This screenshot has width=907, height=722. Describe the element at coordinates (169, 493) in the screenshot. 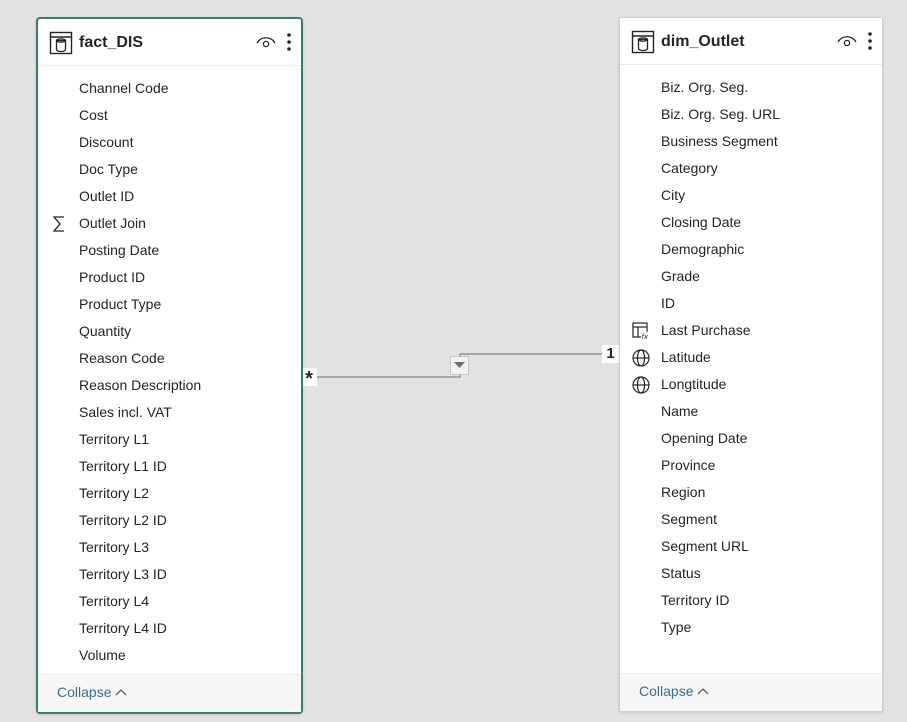

I see `field-row: Territory L2` at that location.